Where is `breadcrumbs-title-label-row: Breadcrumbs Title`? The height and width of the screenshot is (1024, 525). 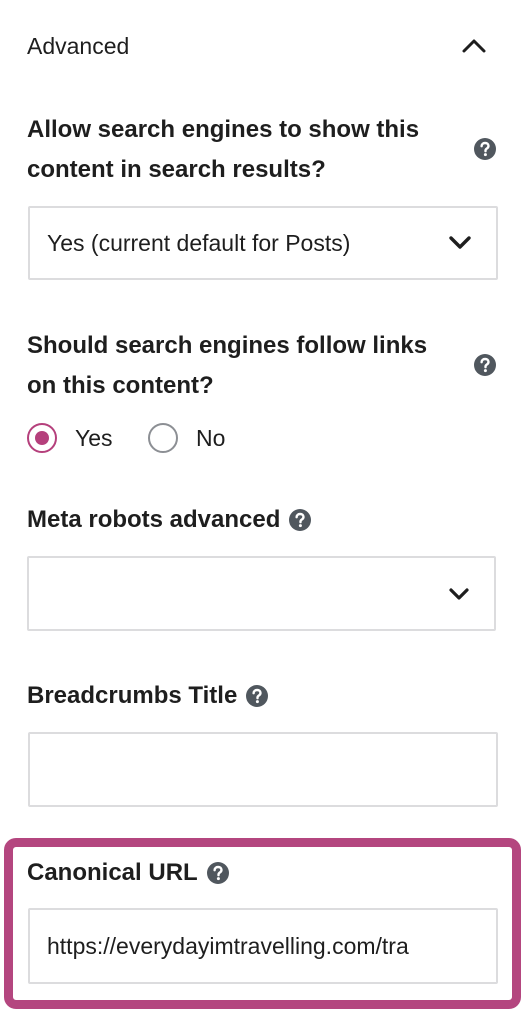
breadcrumbs-title-label-row: Breadcrumbs Title is located at coordinates (148, 696).